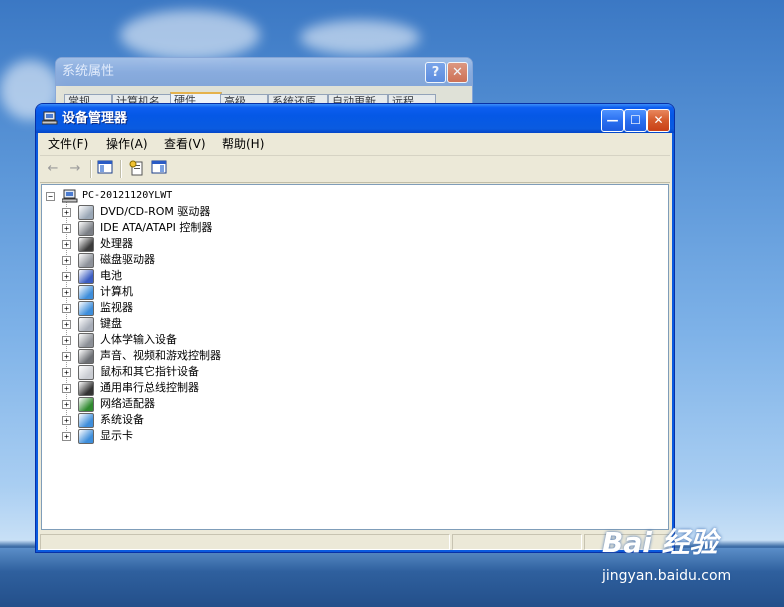  What do you see at coordinates (116, 435) in the screenshot?
I see `device-category-label: 显示卡` at bounding box center [116, 435].